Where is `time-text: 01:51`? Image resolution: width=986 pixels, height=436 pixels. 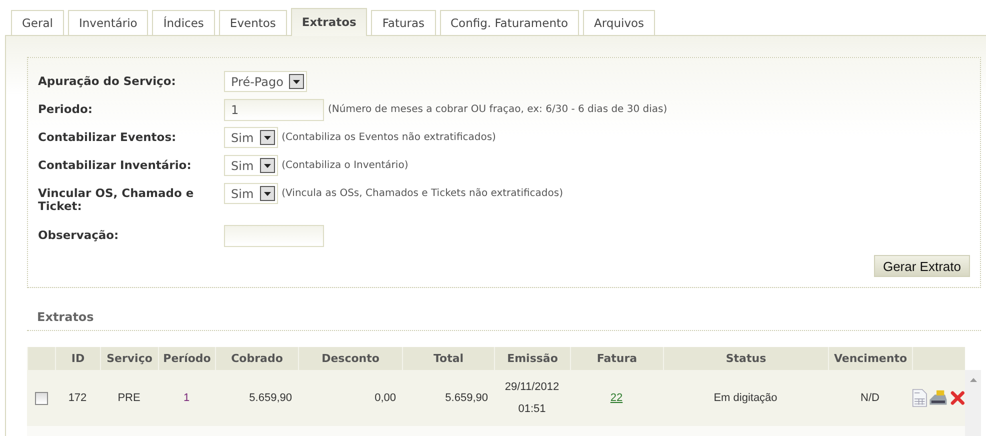
time-text: 01:51 is located at coordinates (532, 409).